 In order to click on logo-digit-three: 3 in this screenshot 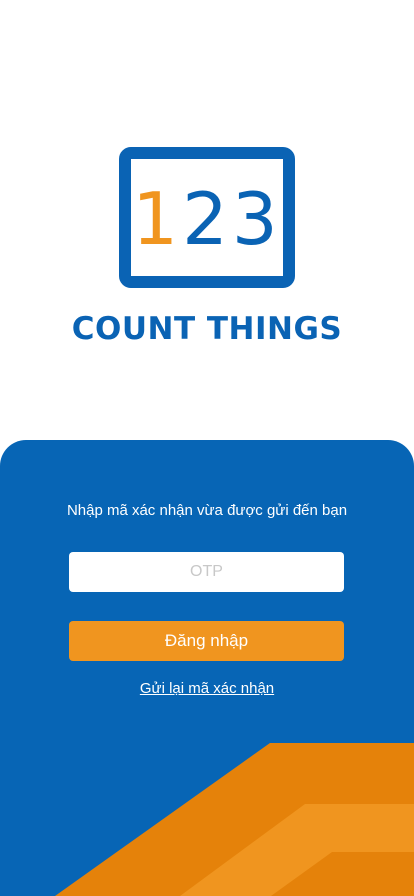, I will do `click(256, 218)`.